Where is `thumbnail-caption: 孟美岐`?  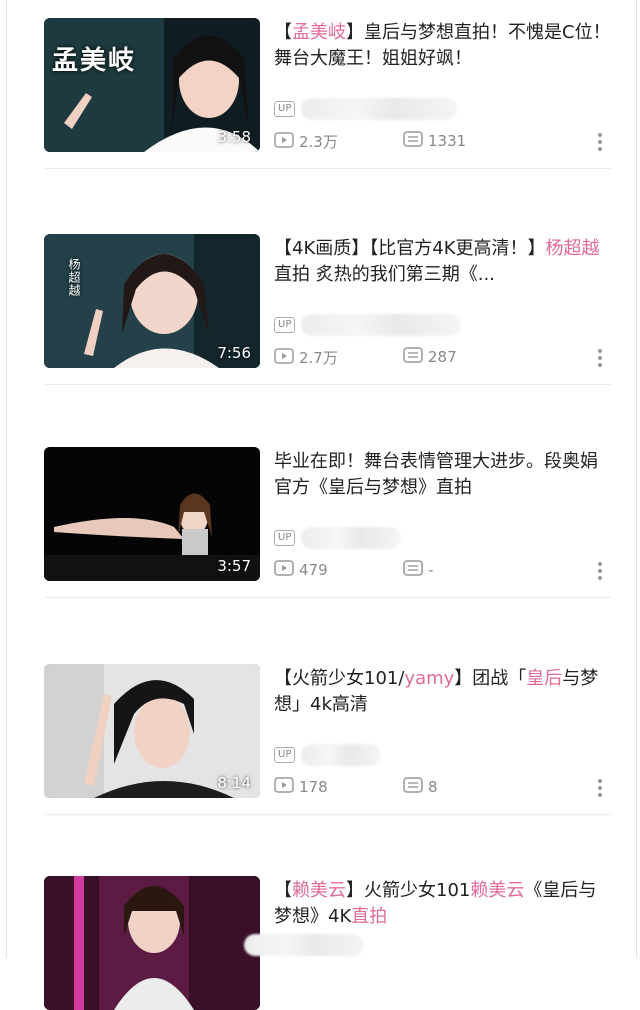
thumbnail-caption: 孟美岐 is located at coordinates (94, 61).